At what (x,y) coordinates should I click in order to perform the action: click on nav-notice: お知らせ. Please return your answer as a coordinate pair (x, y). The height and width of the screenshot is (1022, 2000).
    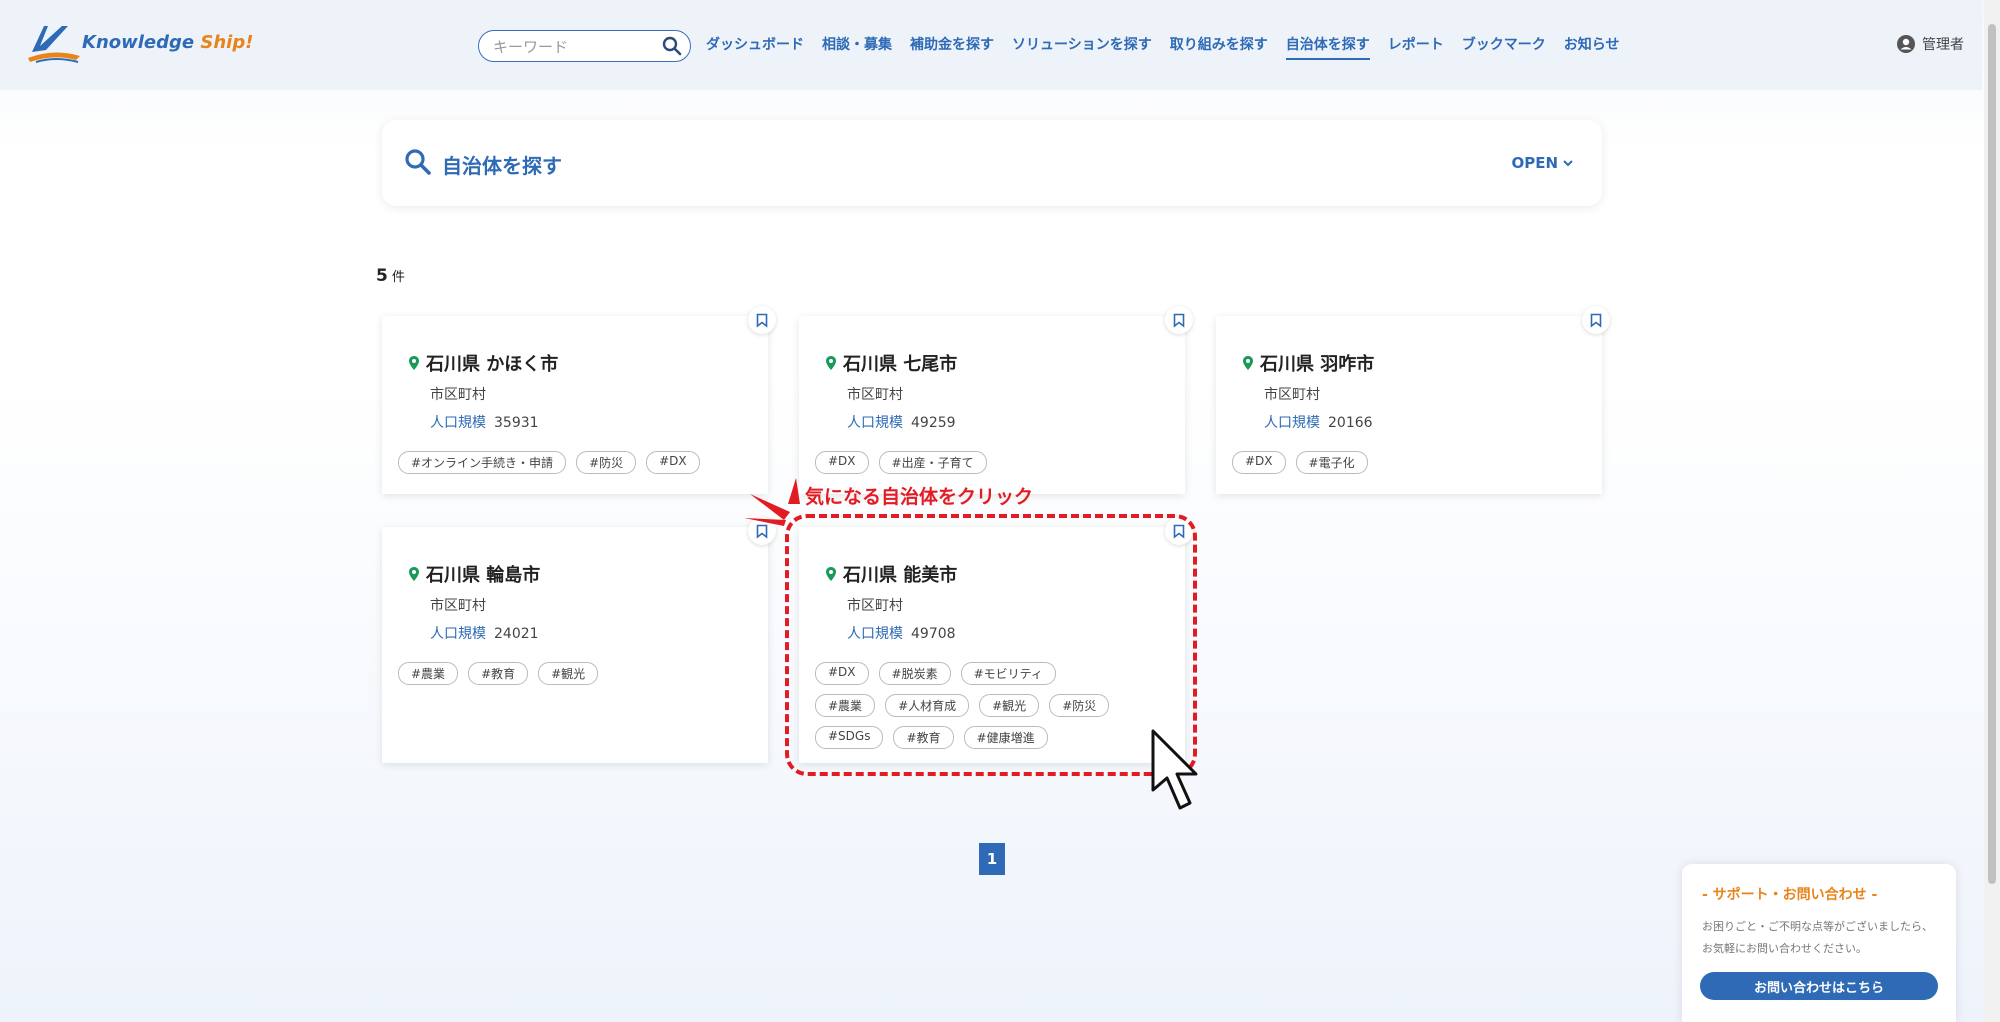
    Looking at the image, I should click on (1592, 47).